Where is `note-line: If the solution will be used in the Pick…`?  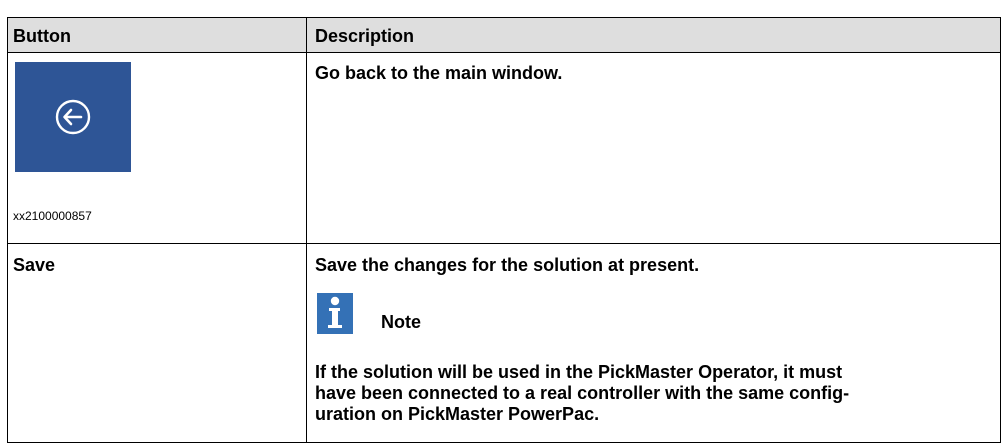 note-line: If the solution will be used in the Pick… is located at coordinates (579, 372).